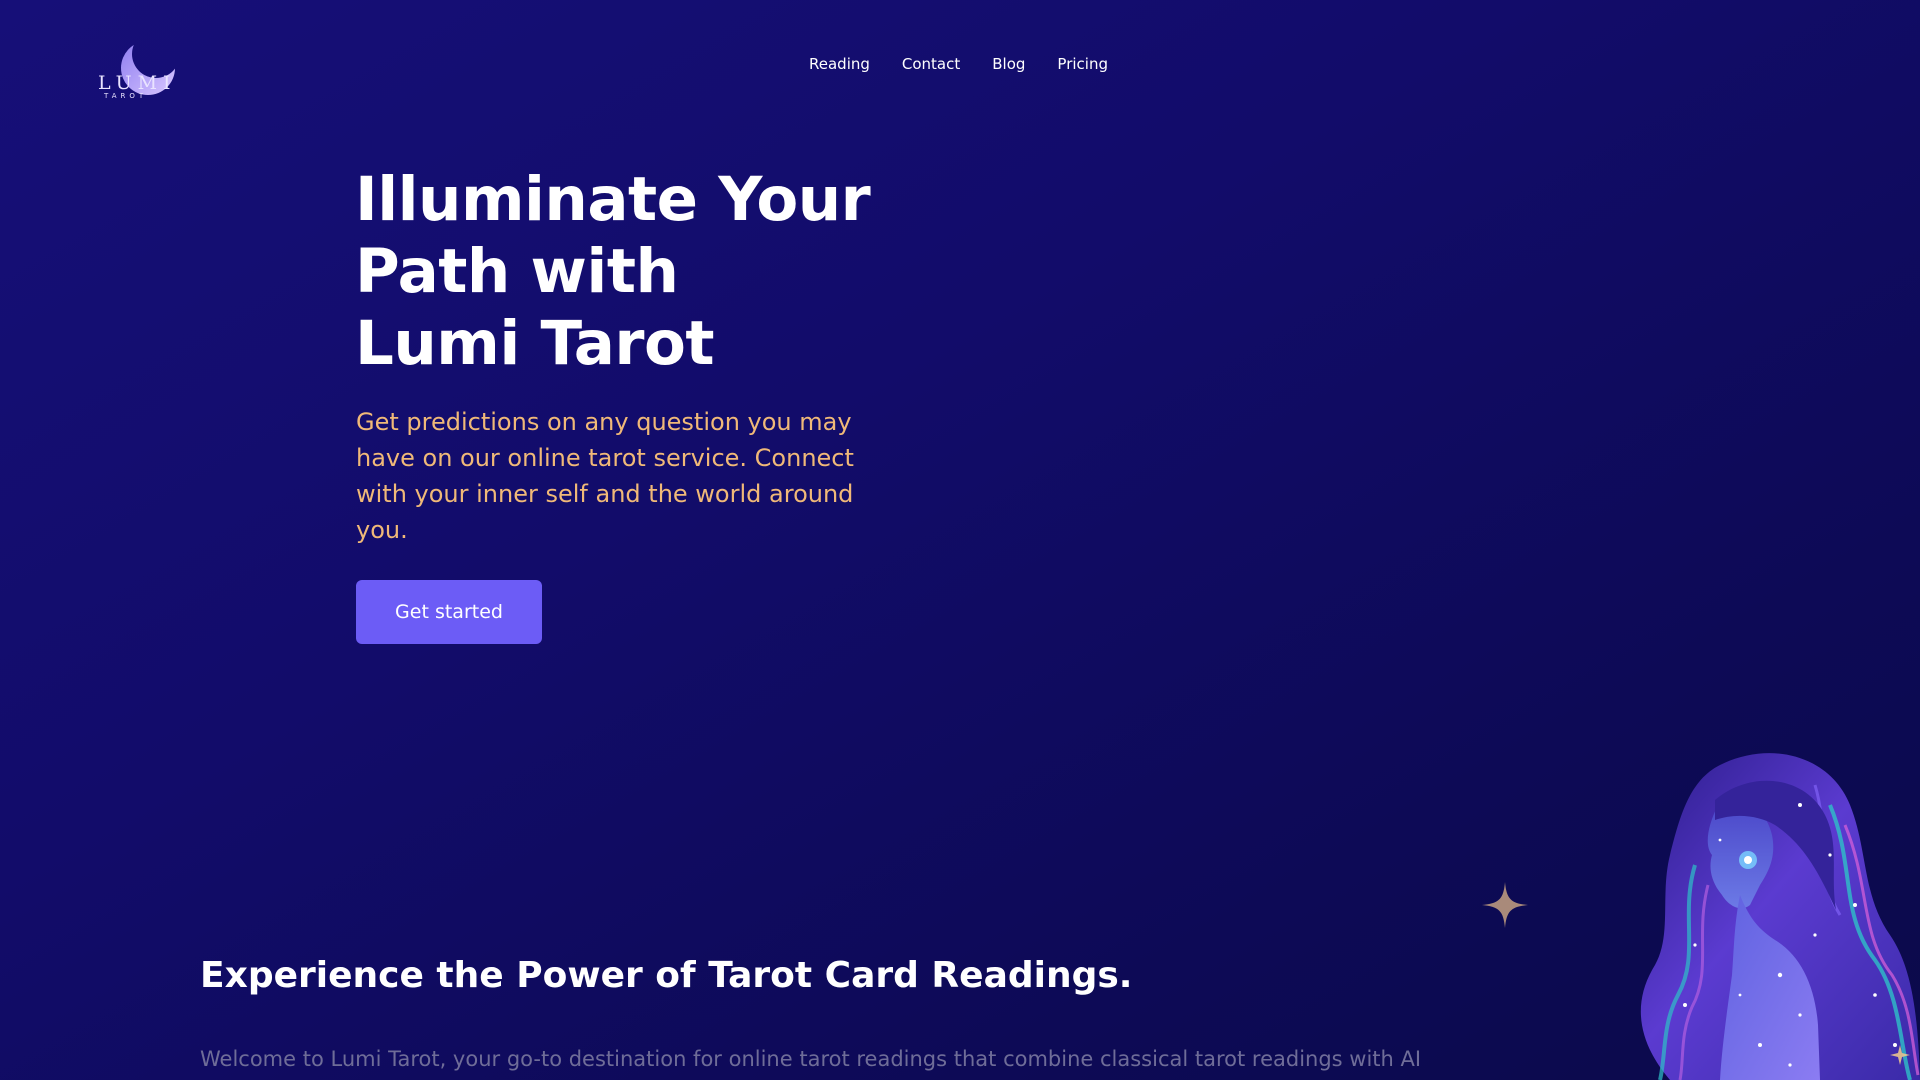 The image size is (1920, 1080). Describe the element at coordinates (126, 96) in the screenshot. I see `brand-tagline: TAROT` at that location.